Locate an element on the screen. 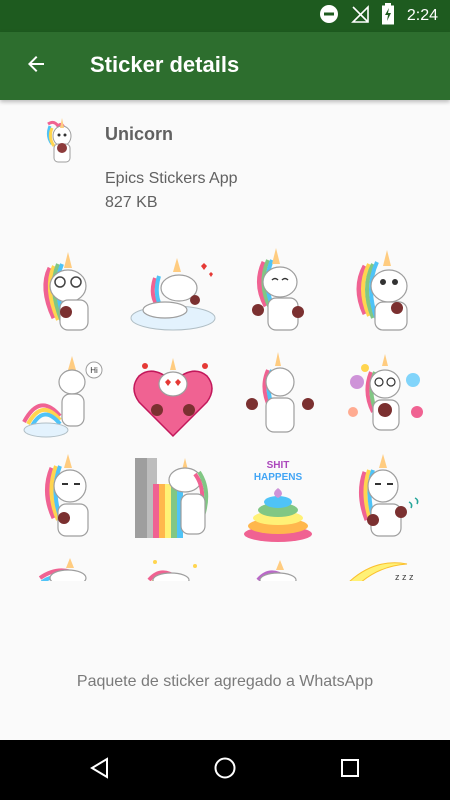 The width and height of the screenshot is (450, 800). sticker-unicorn-glasses is located at coordinates (68, 293).